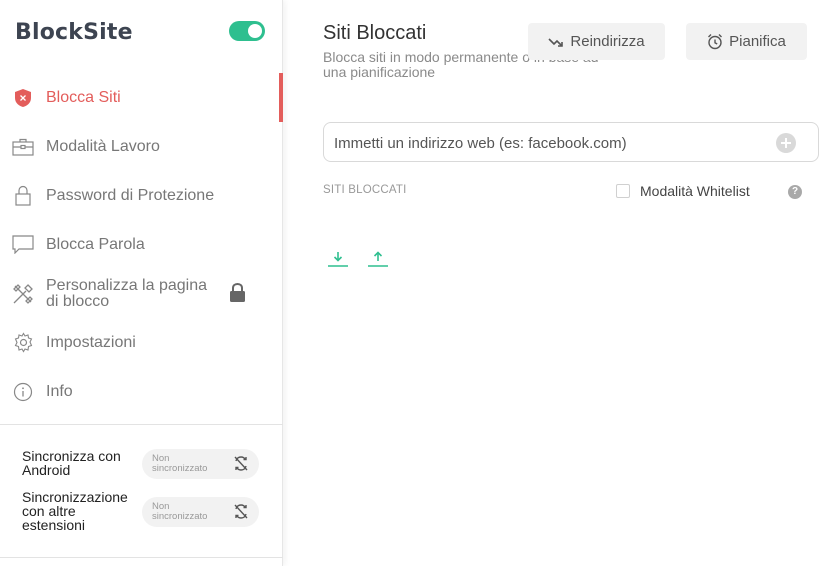  I want to click on tools-icon, so click(23, 294).